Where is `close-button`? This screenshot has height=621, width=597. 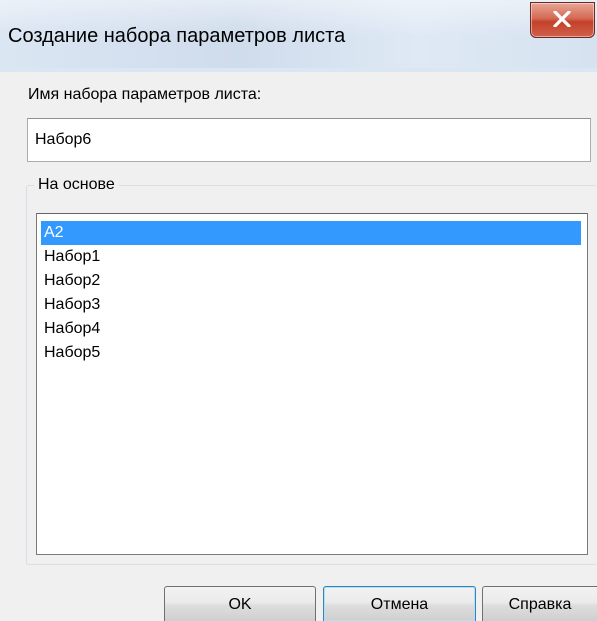 close-button is located at coordinates (562, 20).